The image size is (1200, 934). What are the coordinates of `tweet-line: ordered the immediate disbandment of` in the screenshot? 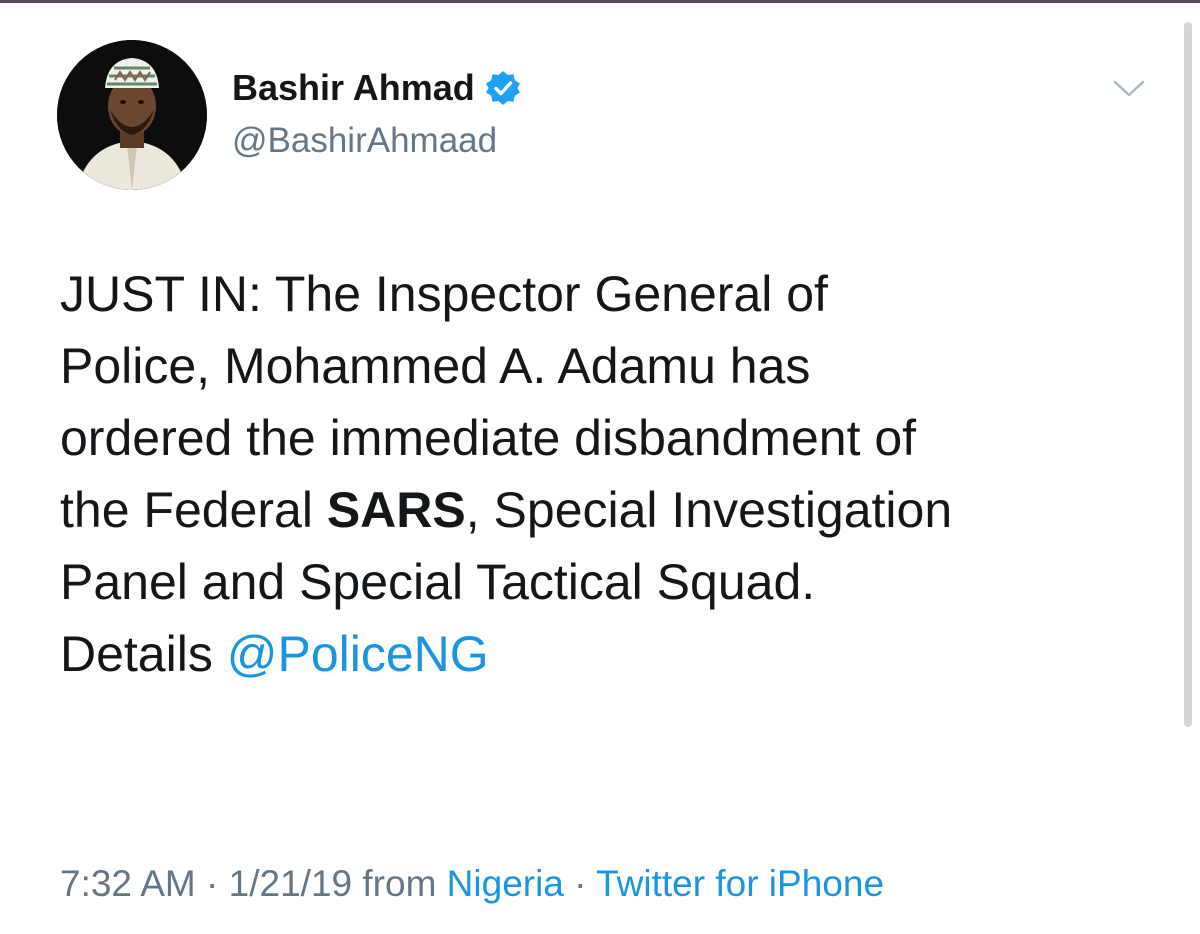 It's located at (488, 438).